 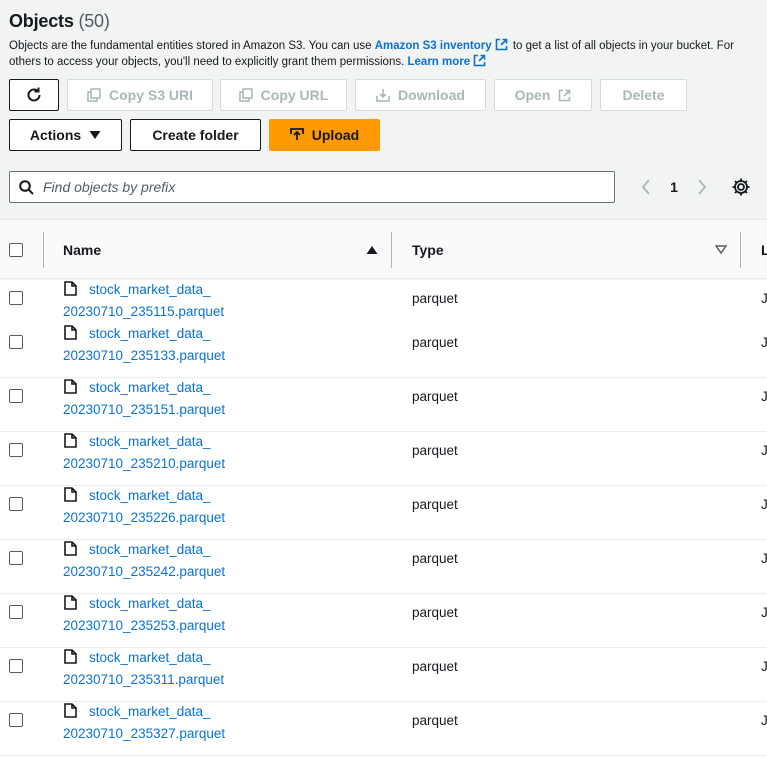 I want to click on select-all-checkbox-cell, so click(x=16, y=250).